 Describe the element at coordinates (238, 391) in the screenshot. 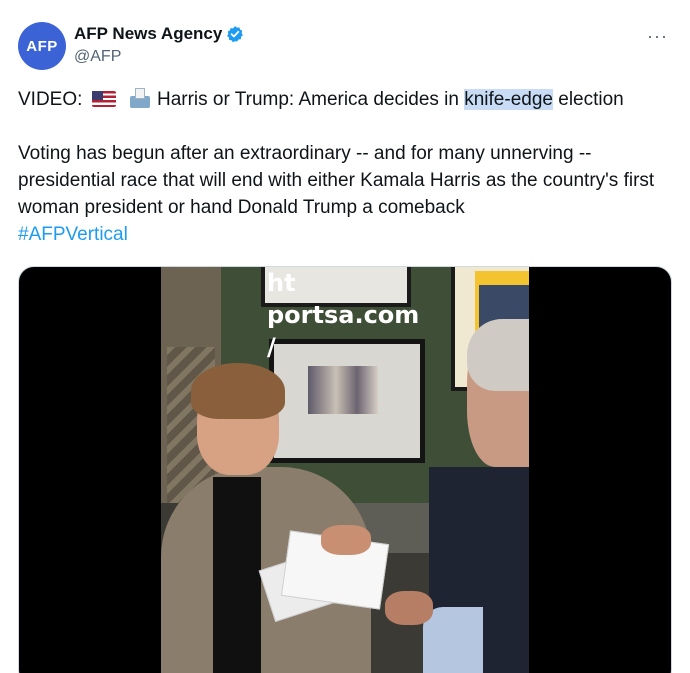

I see `man-hair` at that location.